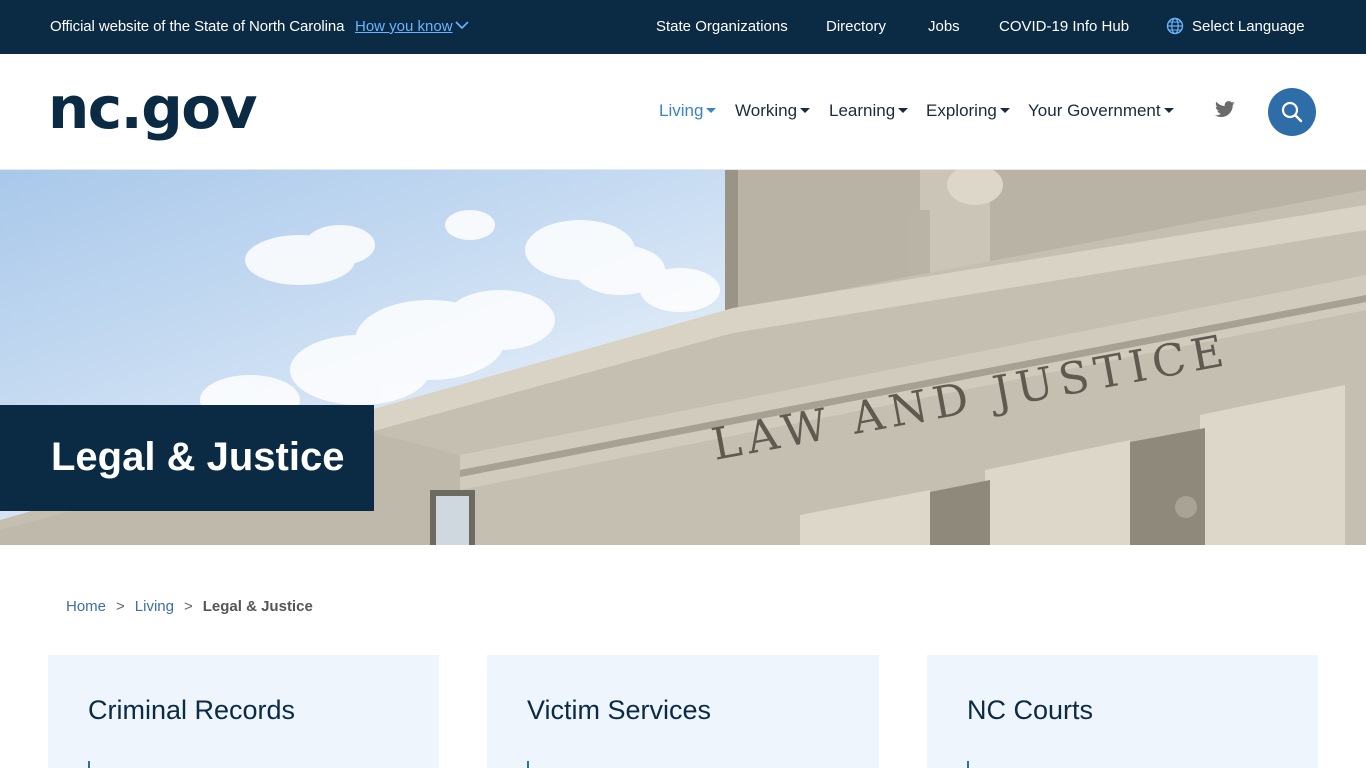 Image resolution: width=1366 pixels, height=768 pixels. I want to click on nav-living: Living, so click(688, 111).